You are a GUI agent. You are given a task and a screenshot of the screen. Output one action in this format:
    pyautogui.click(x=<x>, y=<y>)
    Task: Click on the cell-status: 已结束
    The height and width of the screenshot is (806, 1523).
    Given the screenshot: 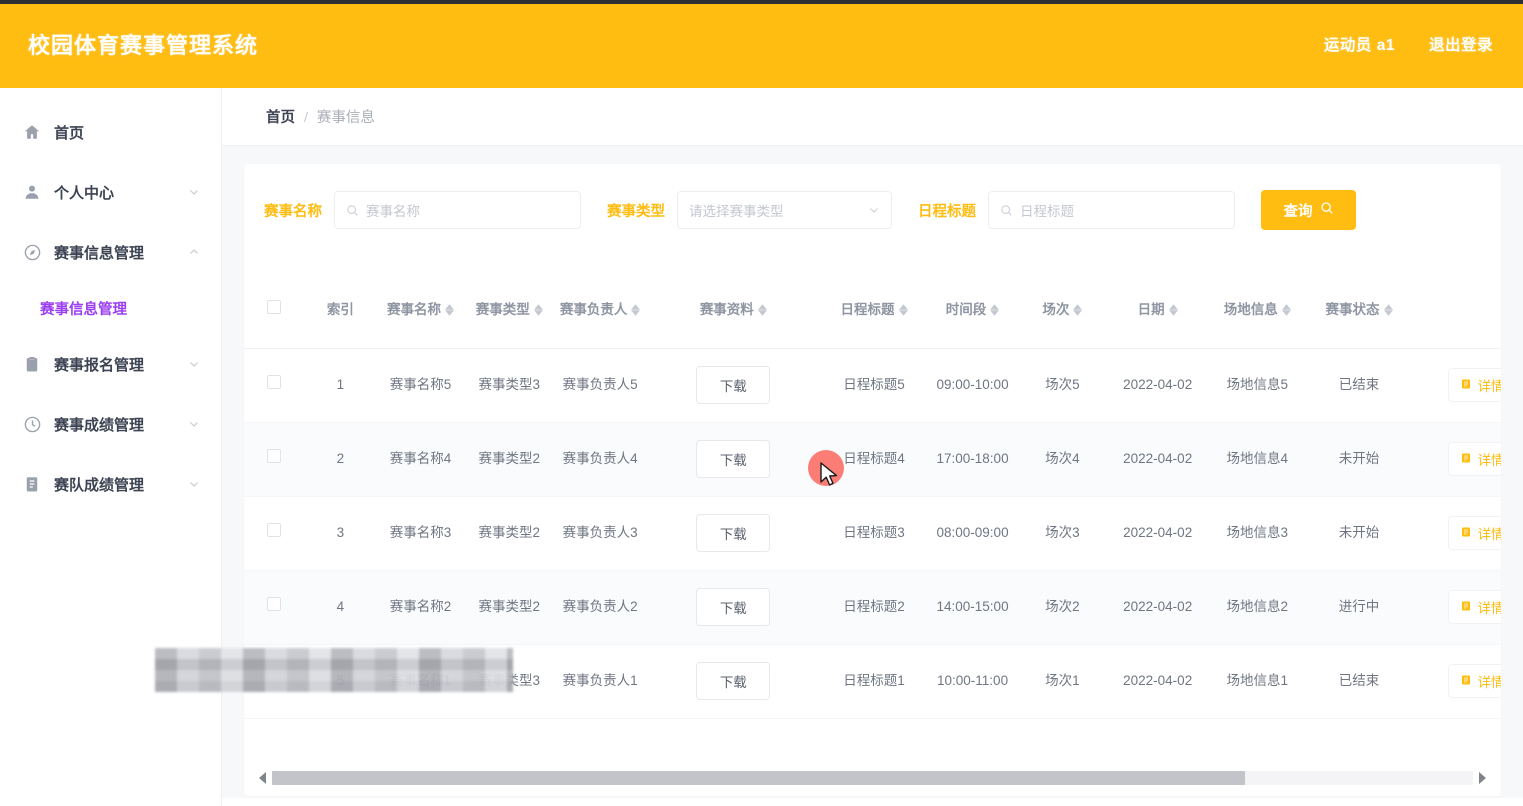 What is the action you would take?
    pyautogui.click(x=1359, y=385)
    